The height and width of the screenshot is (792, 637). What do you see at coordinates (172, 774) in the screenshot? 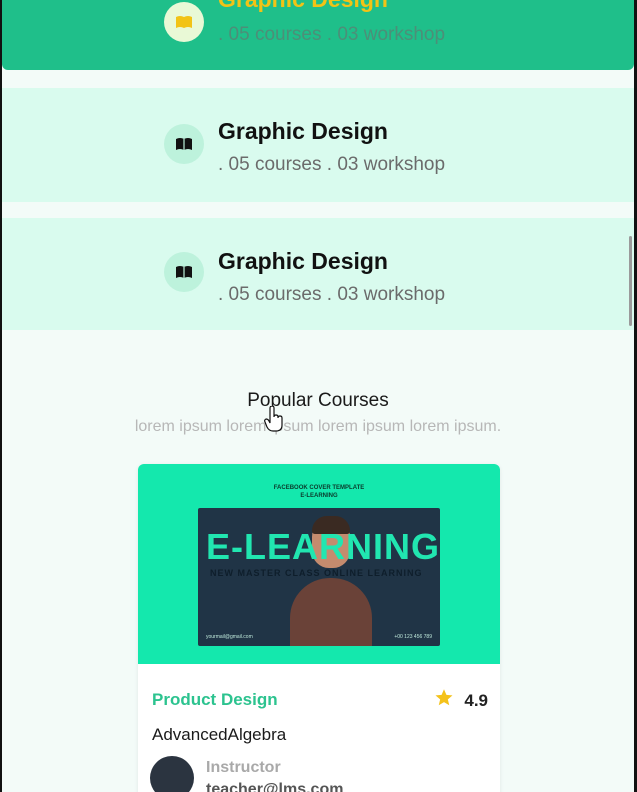
I see `avatar` at bounding box center [172, 774].